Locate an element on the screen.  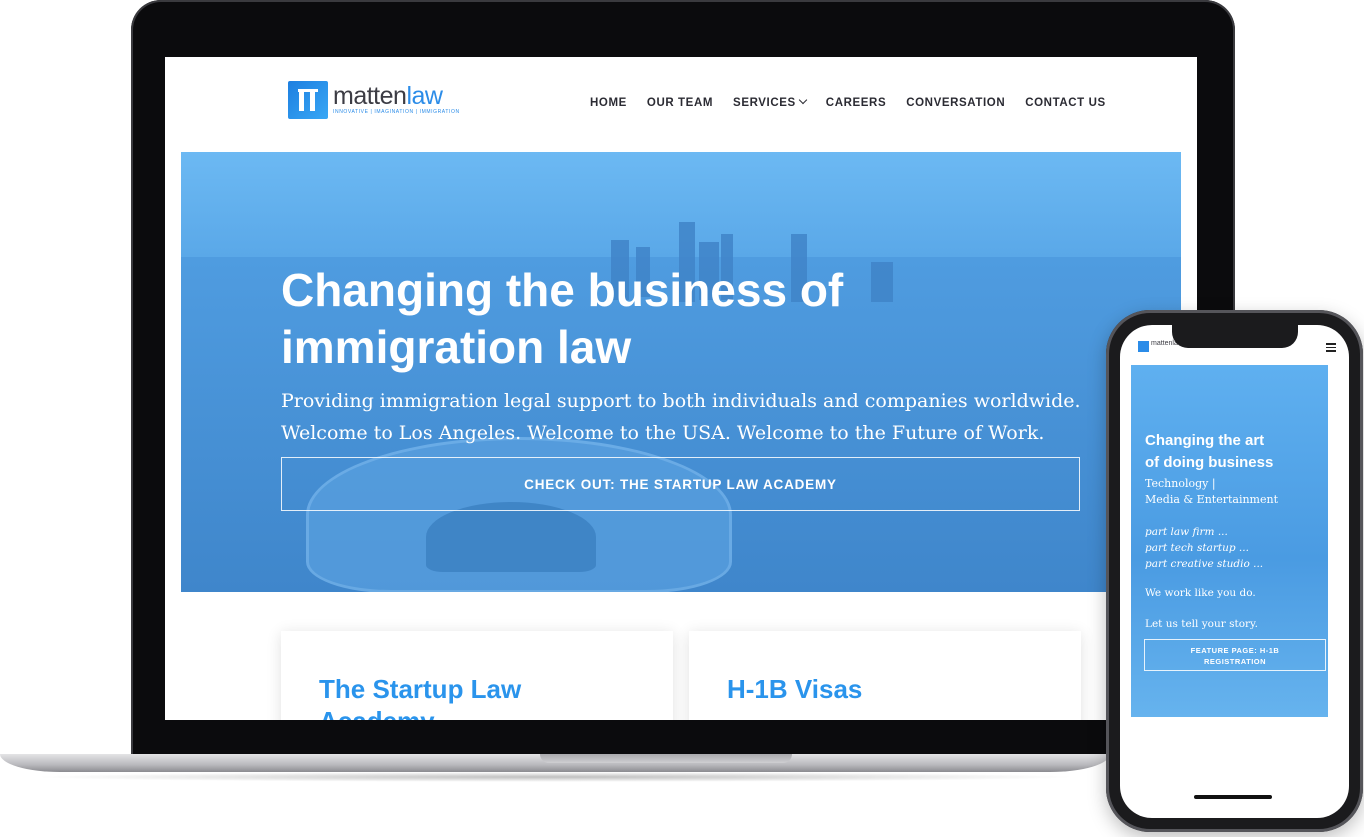
nav-contact-us: CONTACT US is located at coordinates (1065, 103).